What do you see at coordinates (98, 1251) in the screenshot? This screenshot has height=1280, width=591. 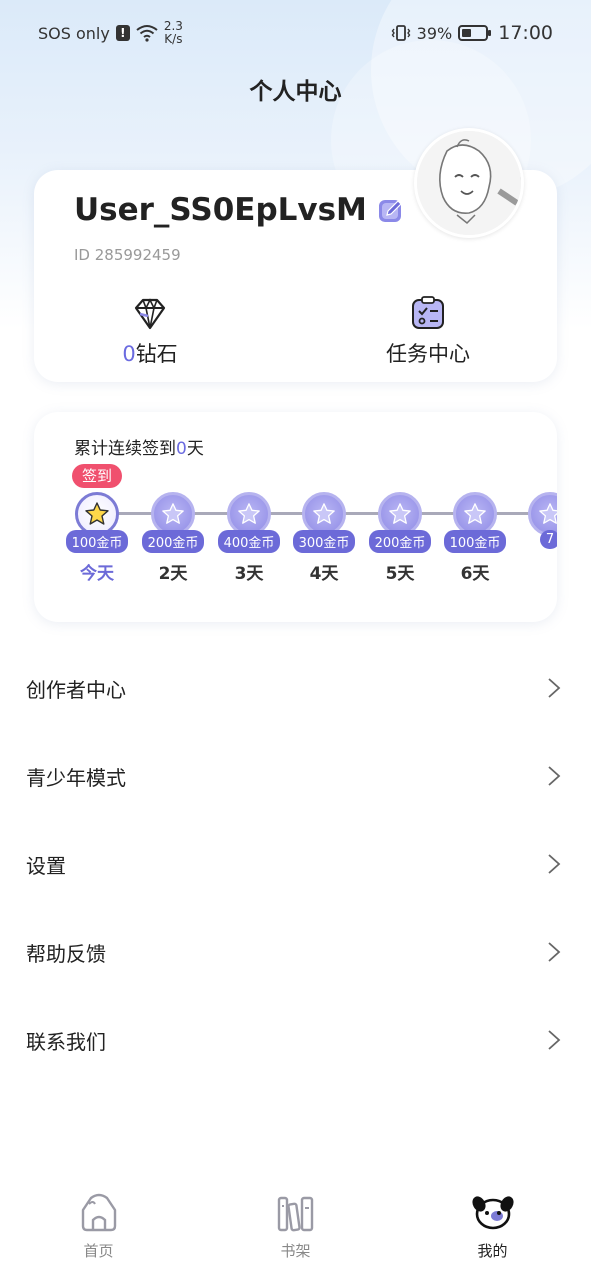 I see `nav-label: 首页` at bounding box center [98, 1251].